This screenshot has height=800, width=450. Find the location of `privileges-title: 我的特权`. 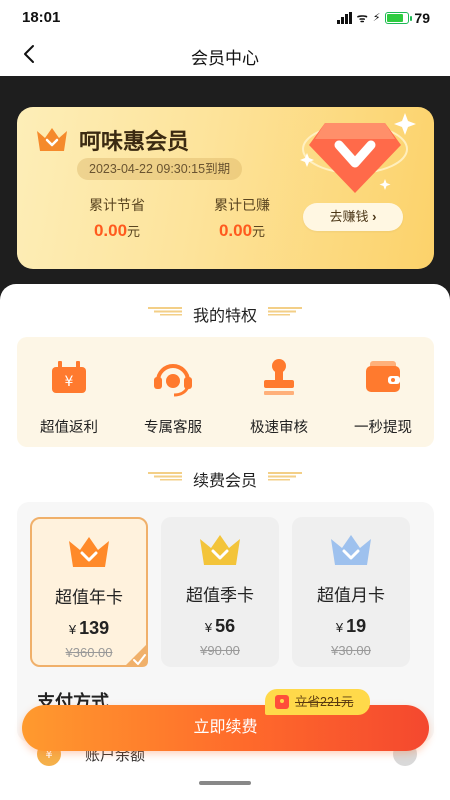

privileges-title: 我的特权 is located at coordinates (224, 316).